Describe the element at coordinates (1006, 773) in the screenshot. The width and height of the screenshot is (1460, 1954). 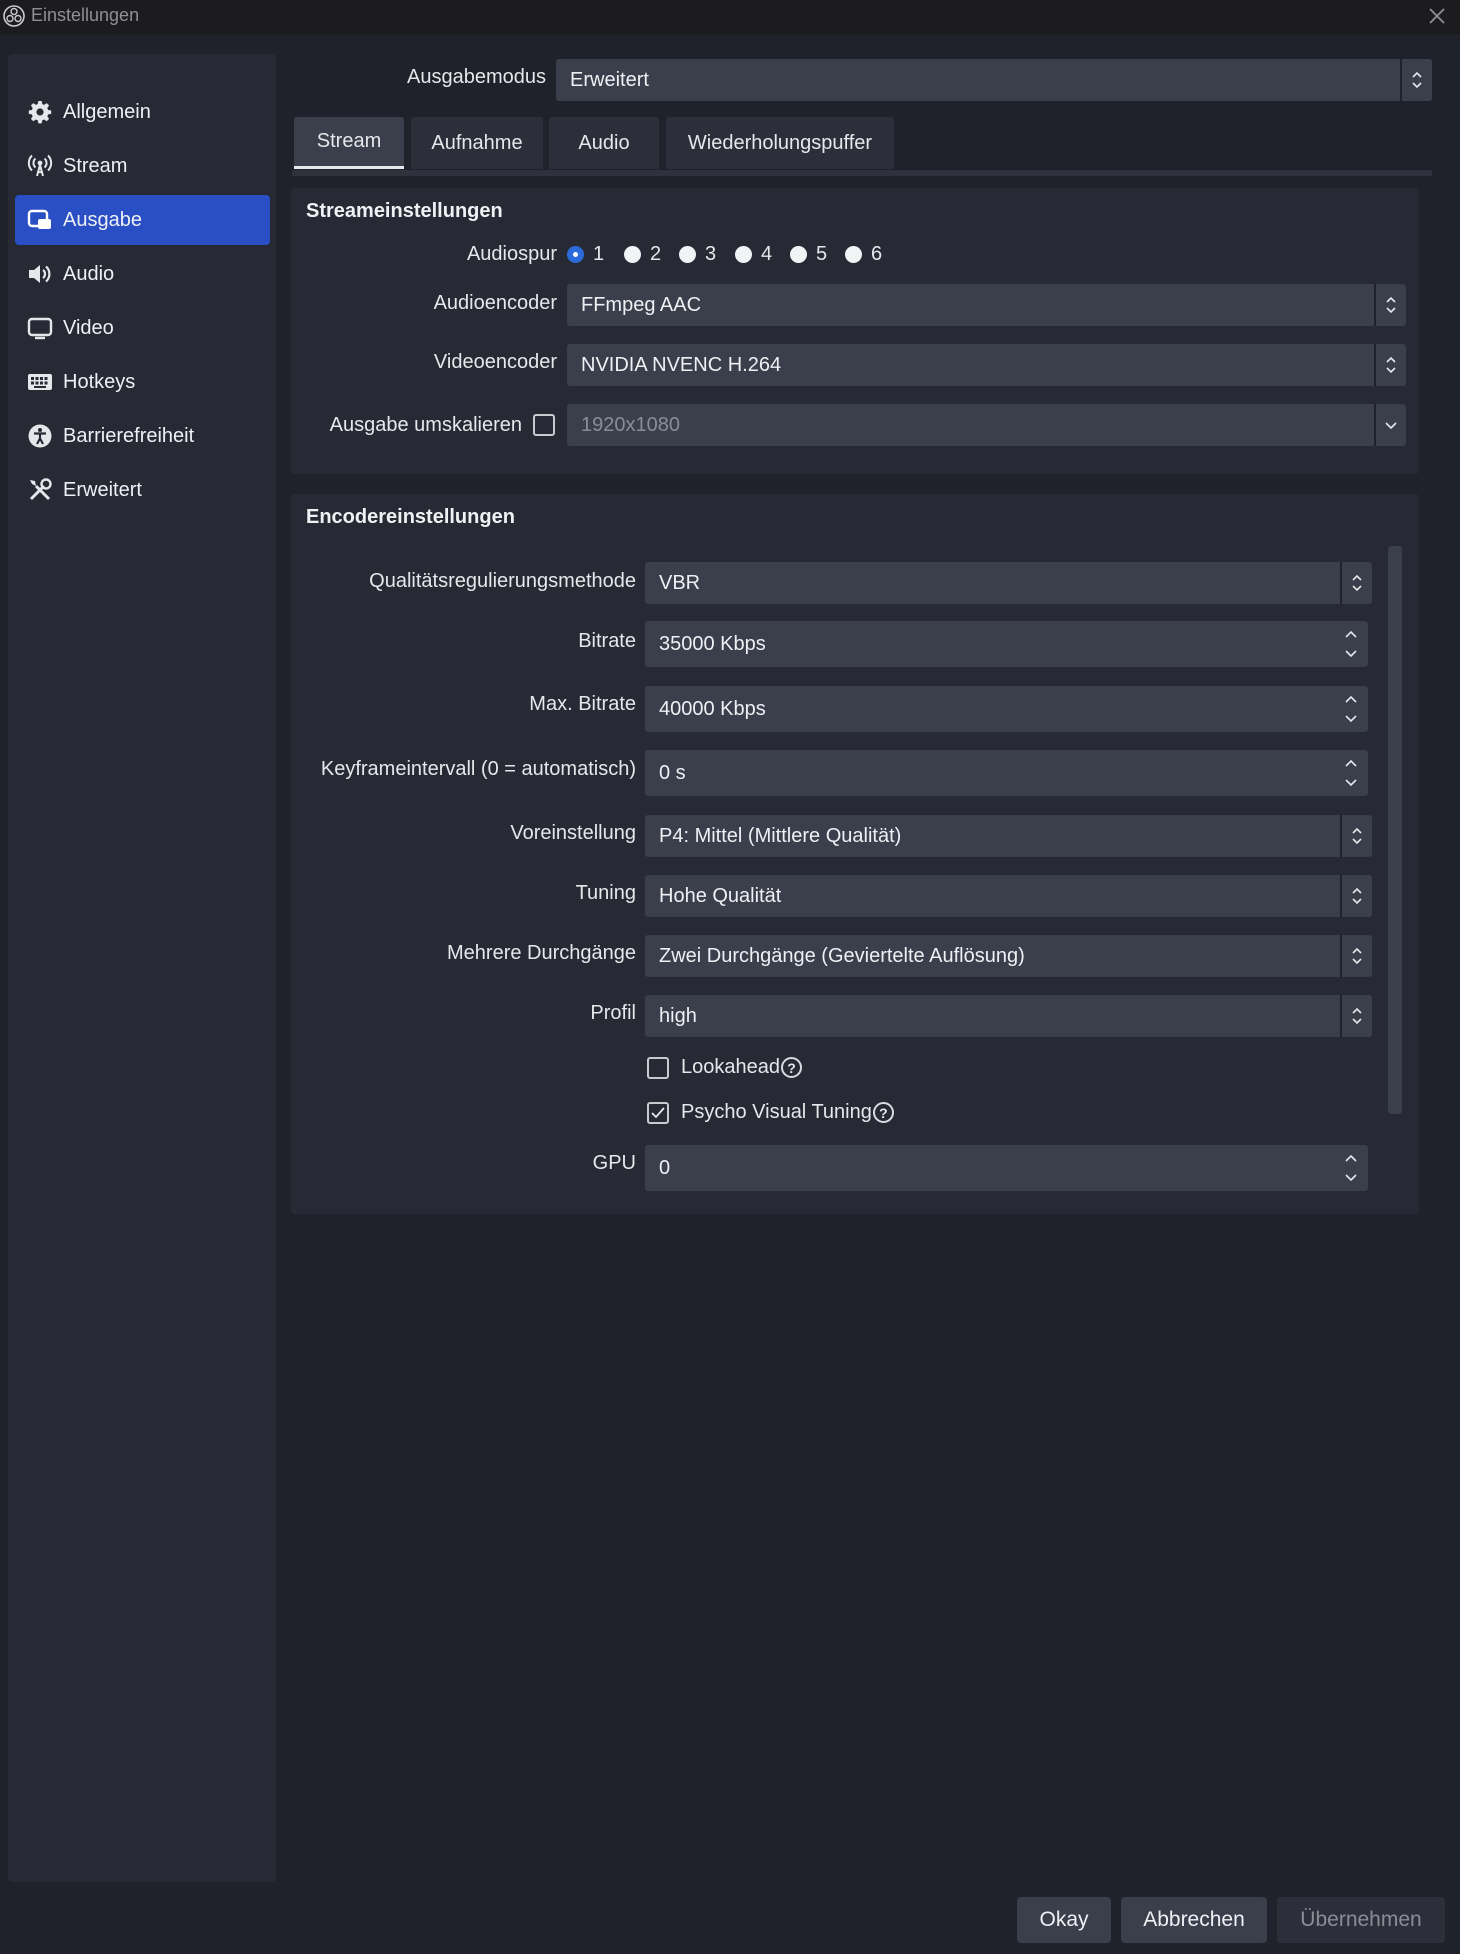
I see `keyframe-spinbox: 0 s` at that location.